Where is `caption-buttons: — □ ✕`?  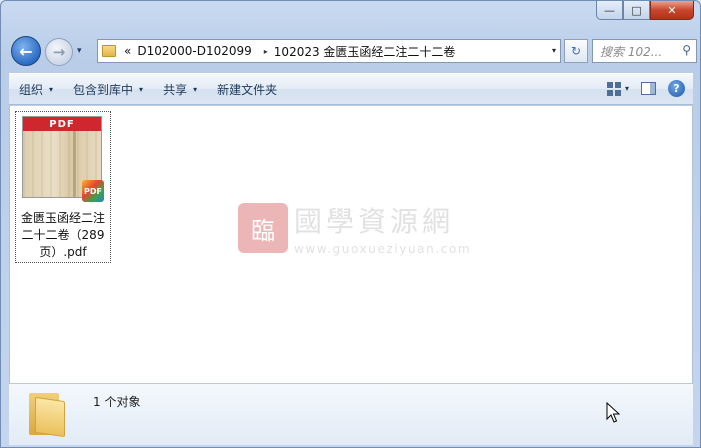
caption-buttons: — □ ✕ is located at coordinates (645, 10).